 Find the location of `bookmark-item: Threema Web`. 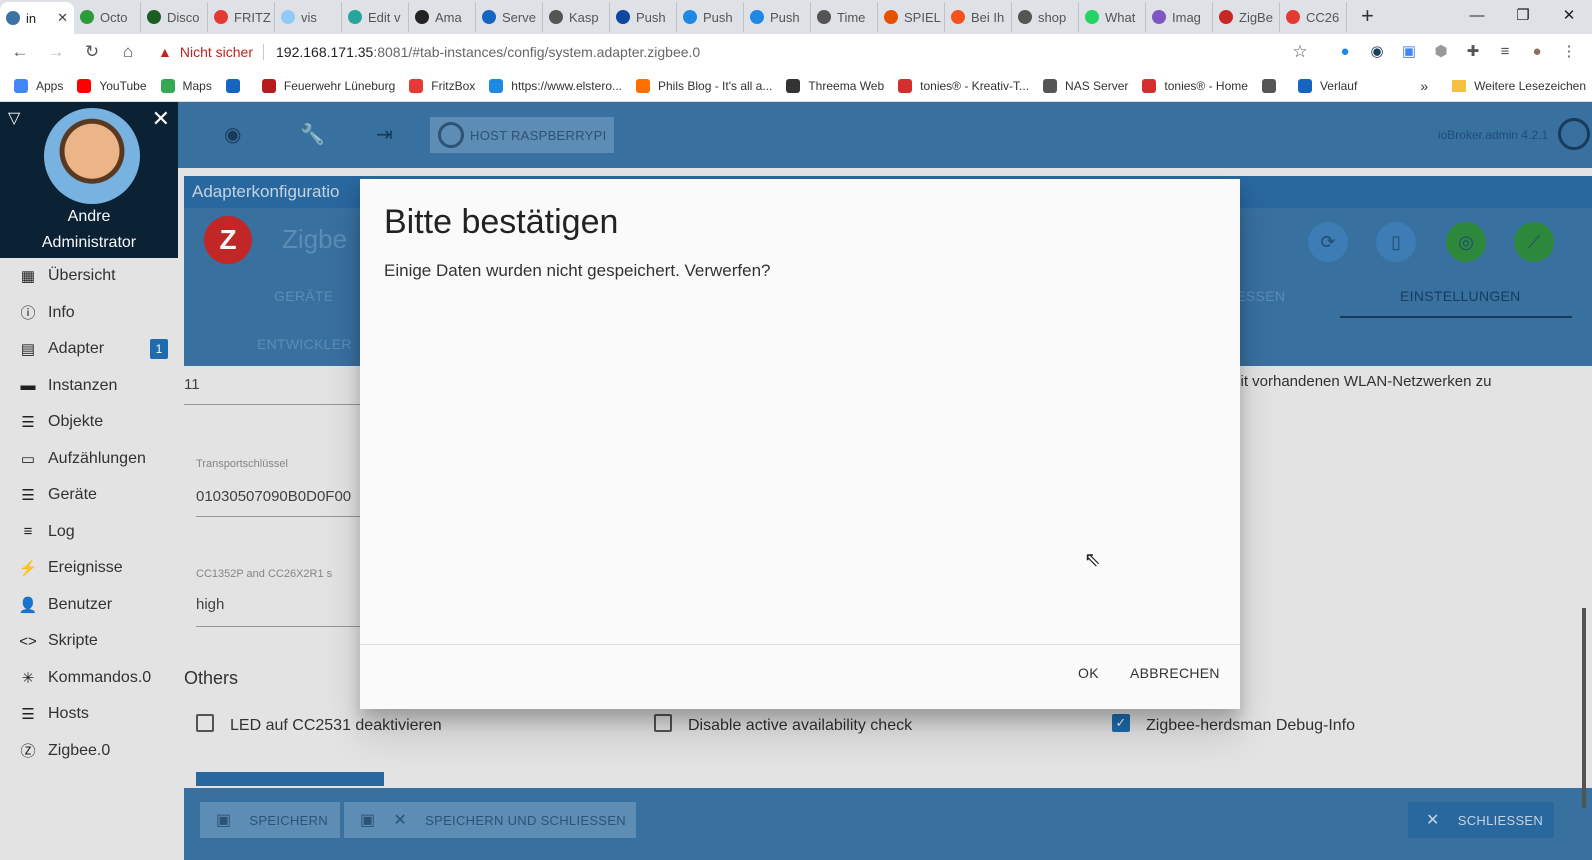

bookmark-item: Threema Web is located at coordinates (835, 85).